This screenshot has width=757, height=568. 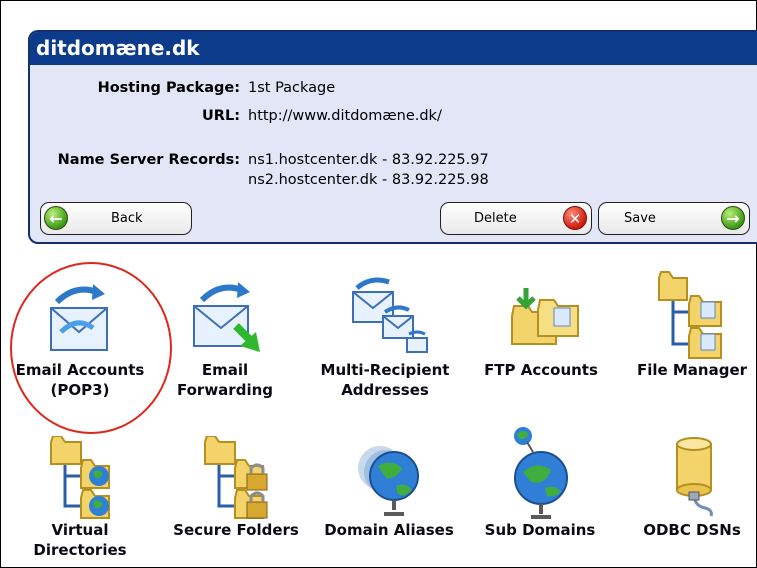 I want to click on virtual-directories-label: Virtual Directories, so click(x=80, y=540).